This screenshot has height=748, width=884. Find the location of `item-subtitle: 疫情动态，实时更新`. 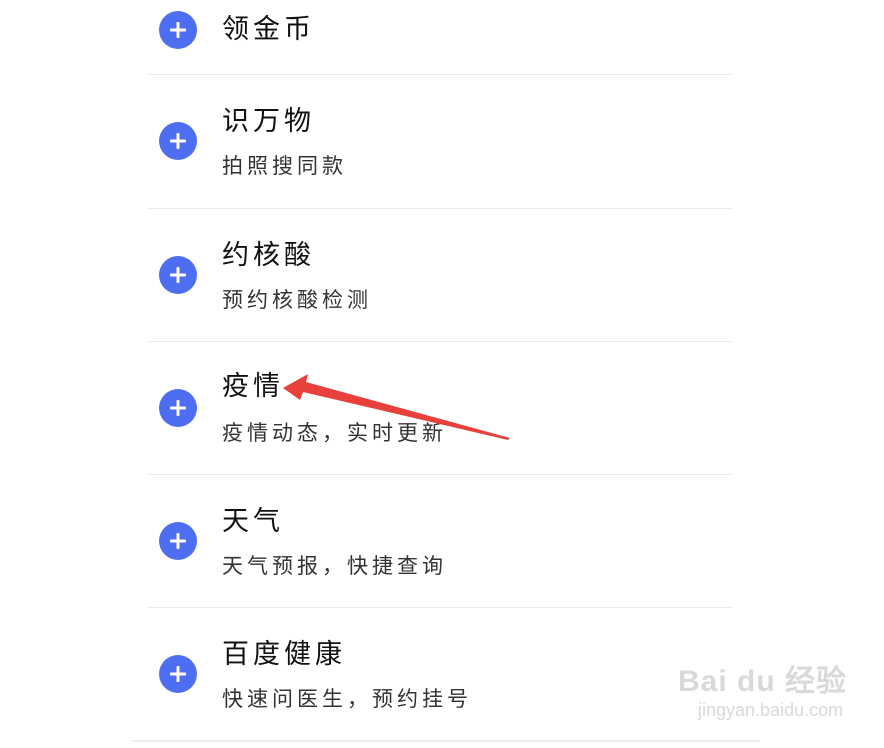

item-subtitle: 疫情动态，实时更新 is located at coordinates (334, 433).